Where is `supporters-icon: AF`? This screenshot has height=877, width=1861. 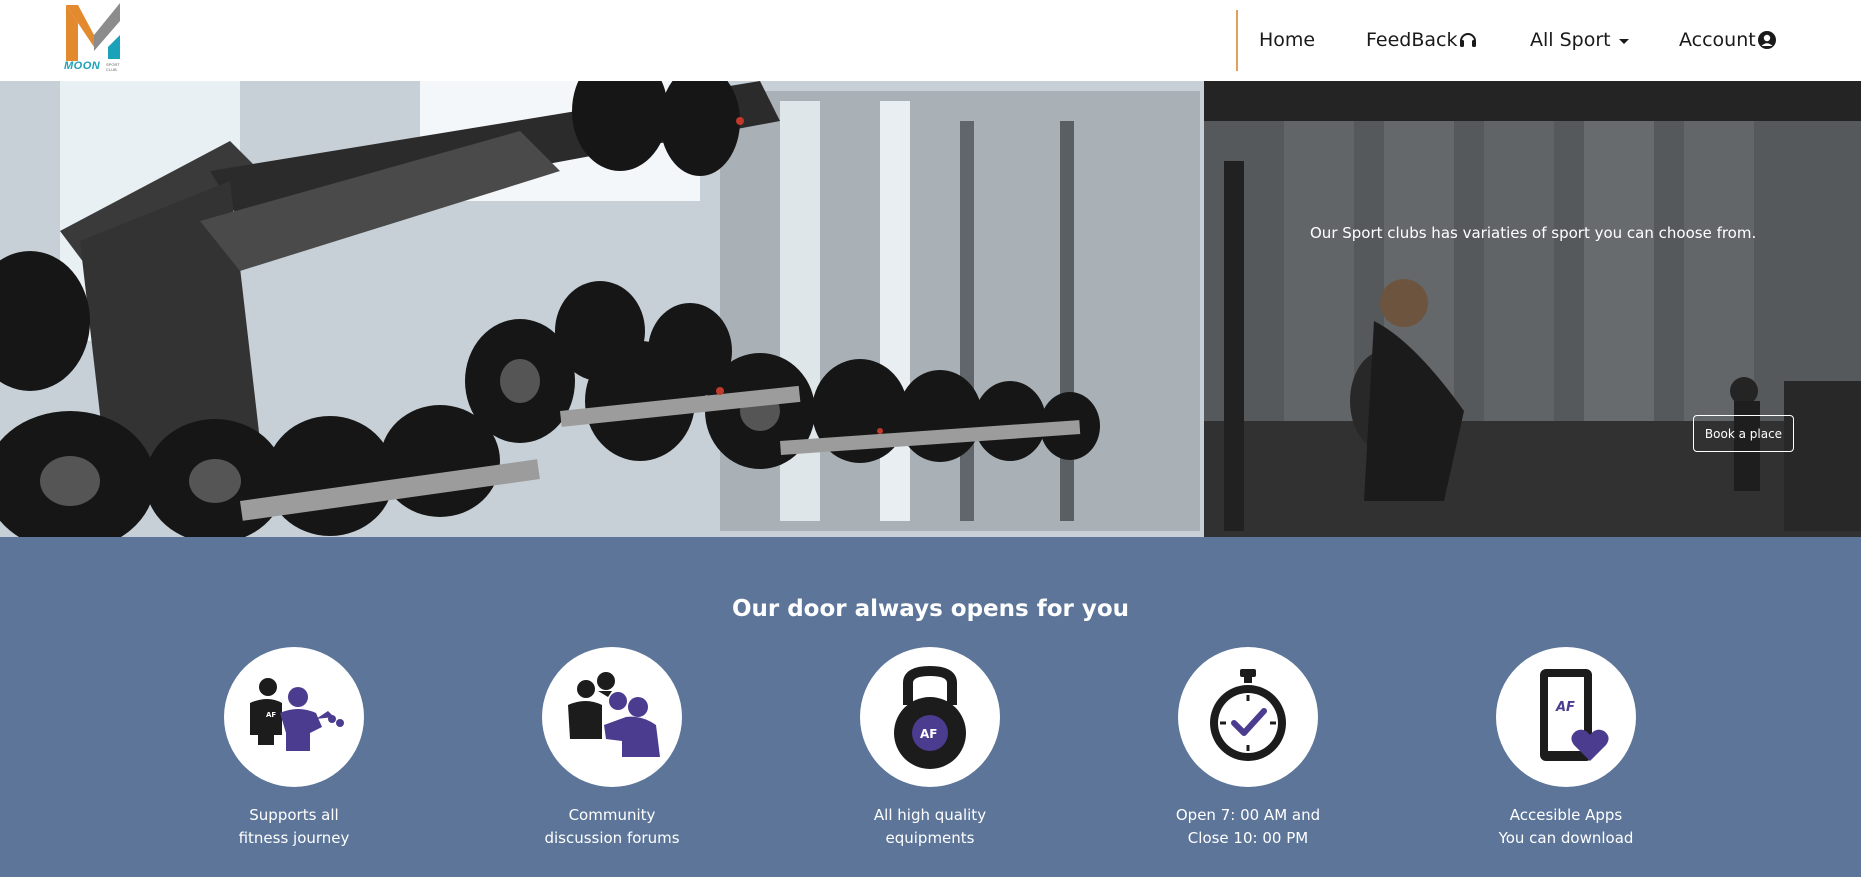
supporters-icon: AF is located at coordinates (294, 717).